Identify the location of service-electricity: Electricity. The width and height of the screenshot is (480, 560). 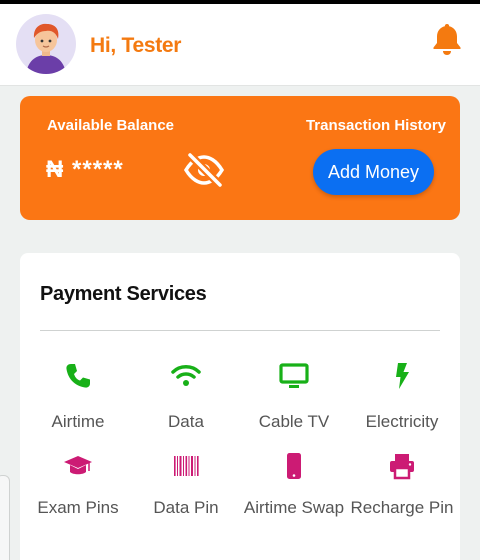
(402, 399).